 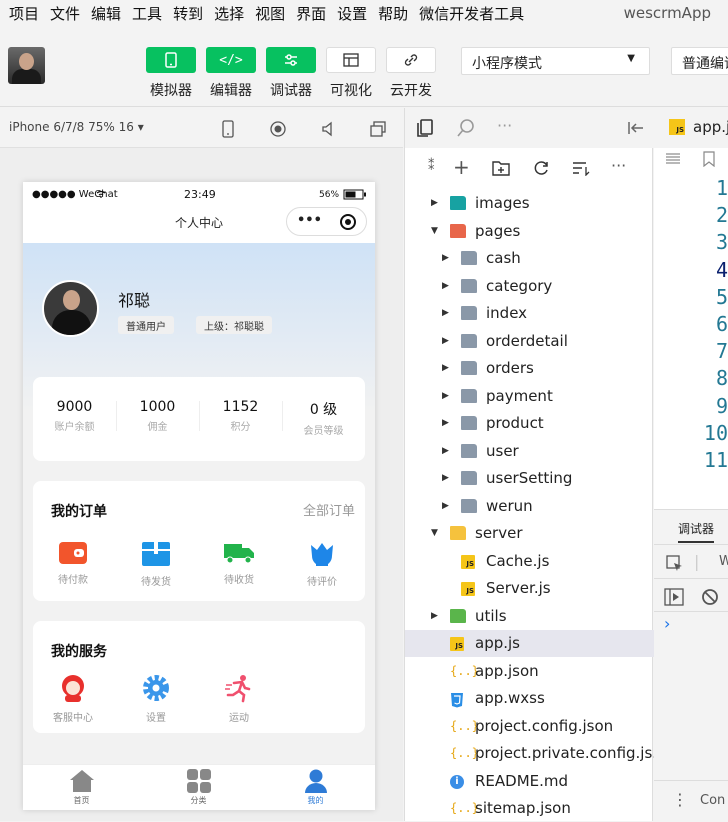 I want to click on capsule-menu: •••, so click(x=326, y=221).